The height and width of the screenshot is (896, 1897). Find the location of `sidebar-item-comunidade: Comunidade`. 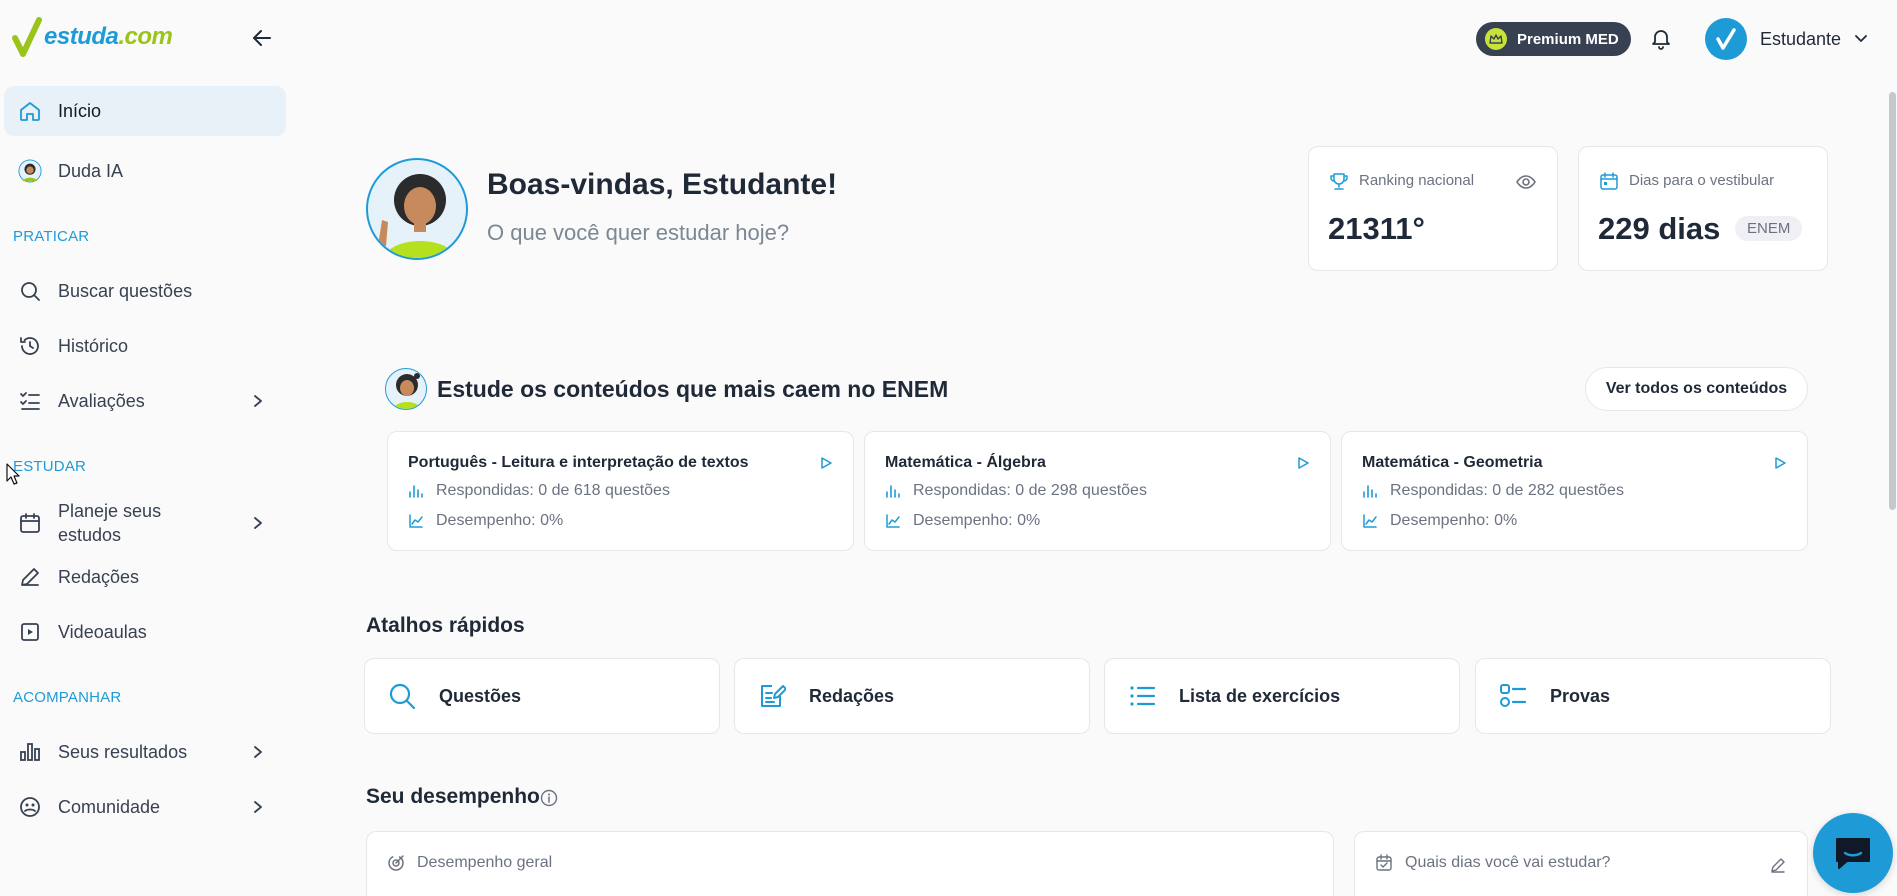

sidebar-item-comunidade: Comunidade is located at coordinates (145, 807).